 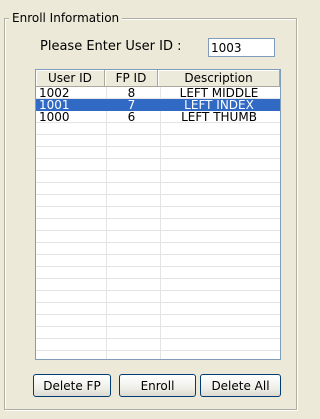 What do you see at coordinates (219, 78) in the screenshot?
I see `column-header-description: Description` at bounding box center [219, 78].